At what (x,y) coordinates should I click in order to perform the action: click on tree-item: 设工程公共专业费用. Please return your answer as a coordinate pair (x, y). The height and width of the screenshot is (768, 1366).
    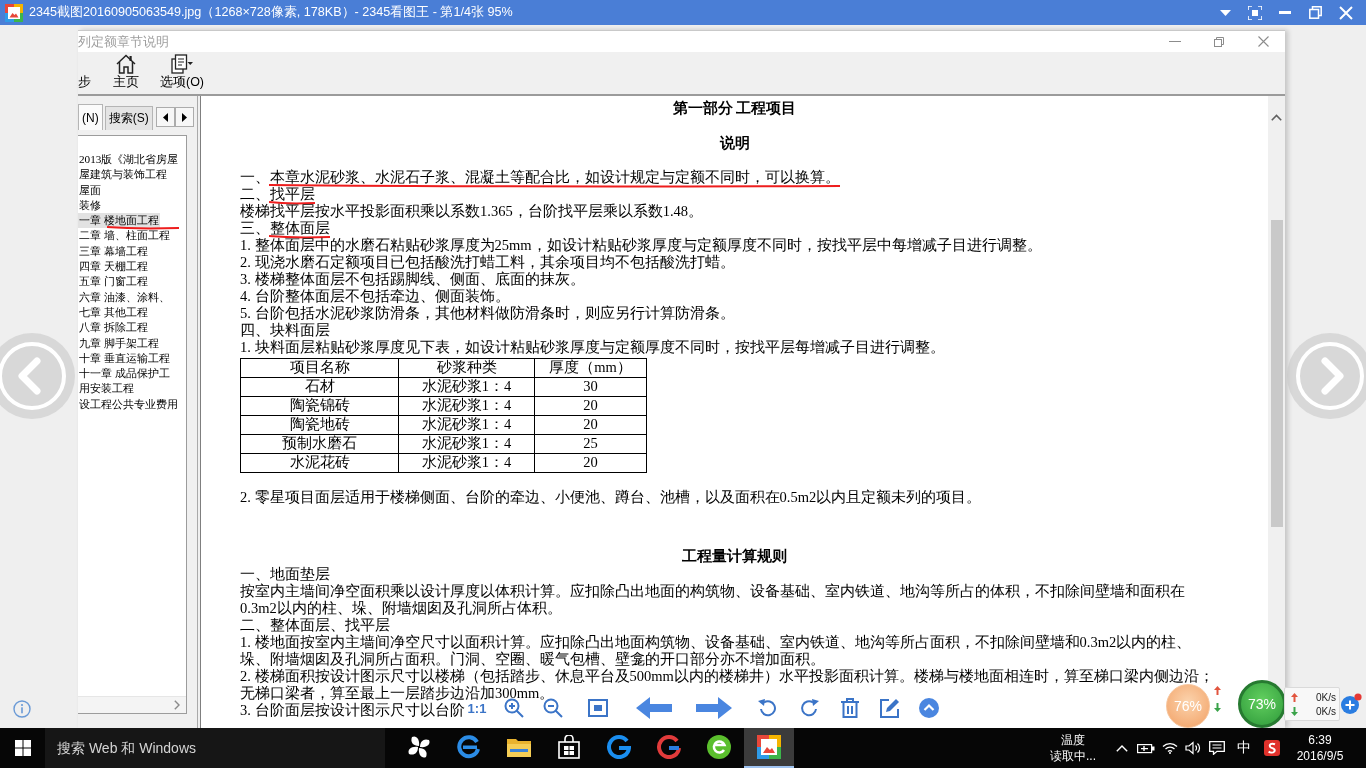
    Looking at the image, I should click on (128, 404).